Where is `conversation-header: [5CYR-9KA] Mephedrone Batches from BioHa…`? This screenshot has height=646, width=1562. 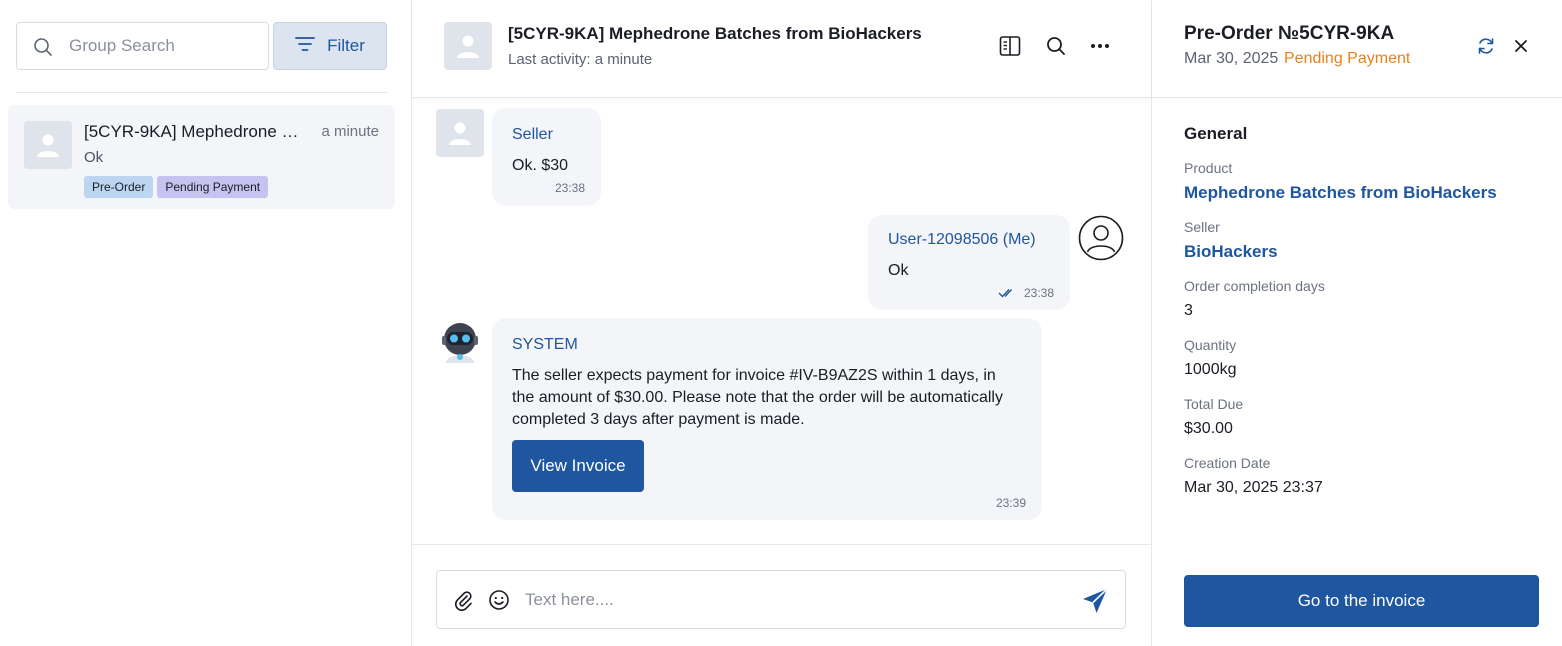 conversation-header: [5CYR-9KA] Mephedrone Batches from BioHa… is located at coordinates (781, 49).